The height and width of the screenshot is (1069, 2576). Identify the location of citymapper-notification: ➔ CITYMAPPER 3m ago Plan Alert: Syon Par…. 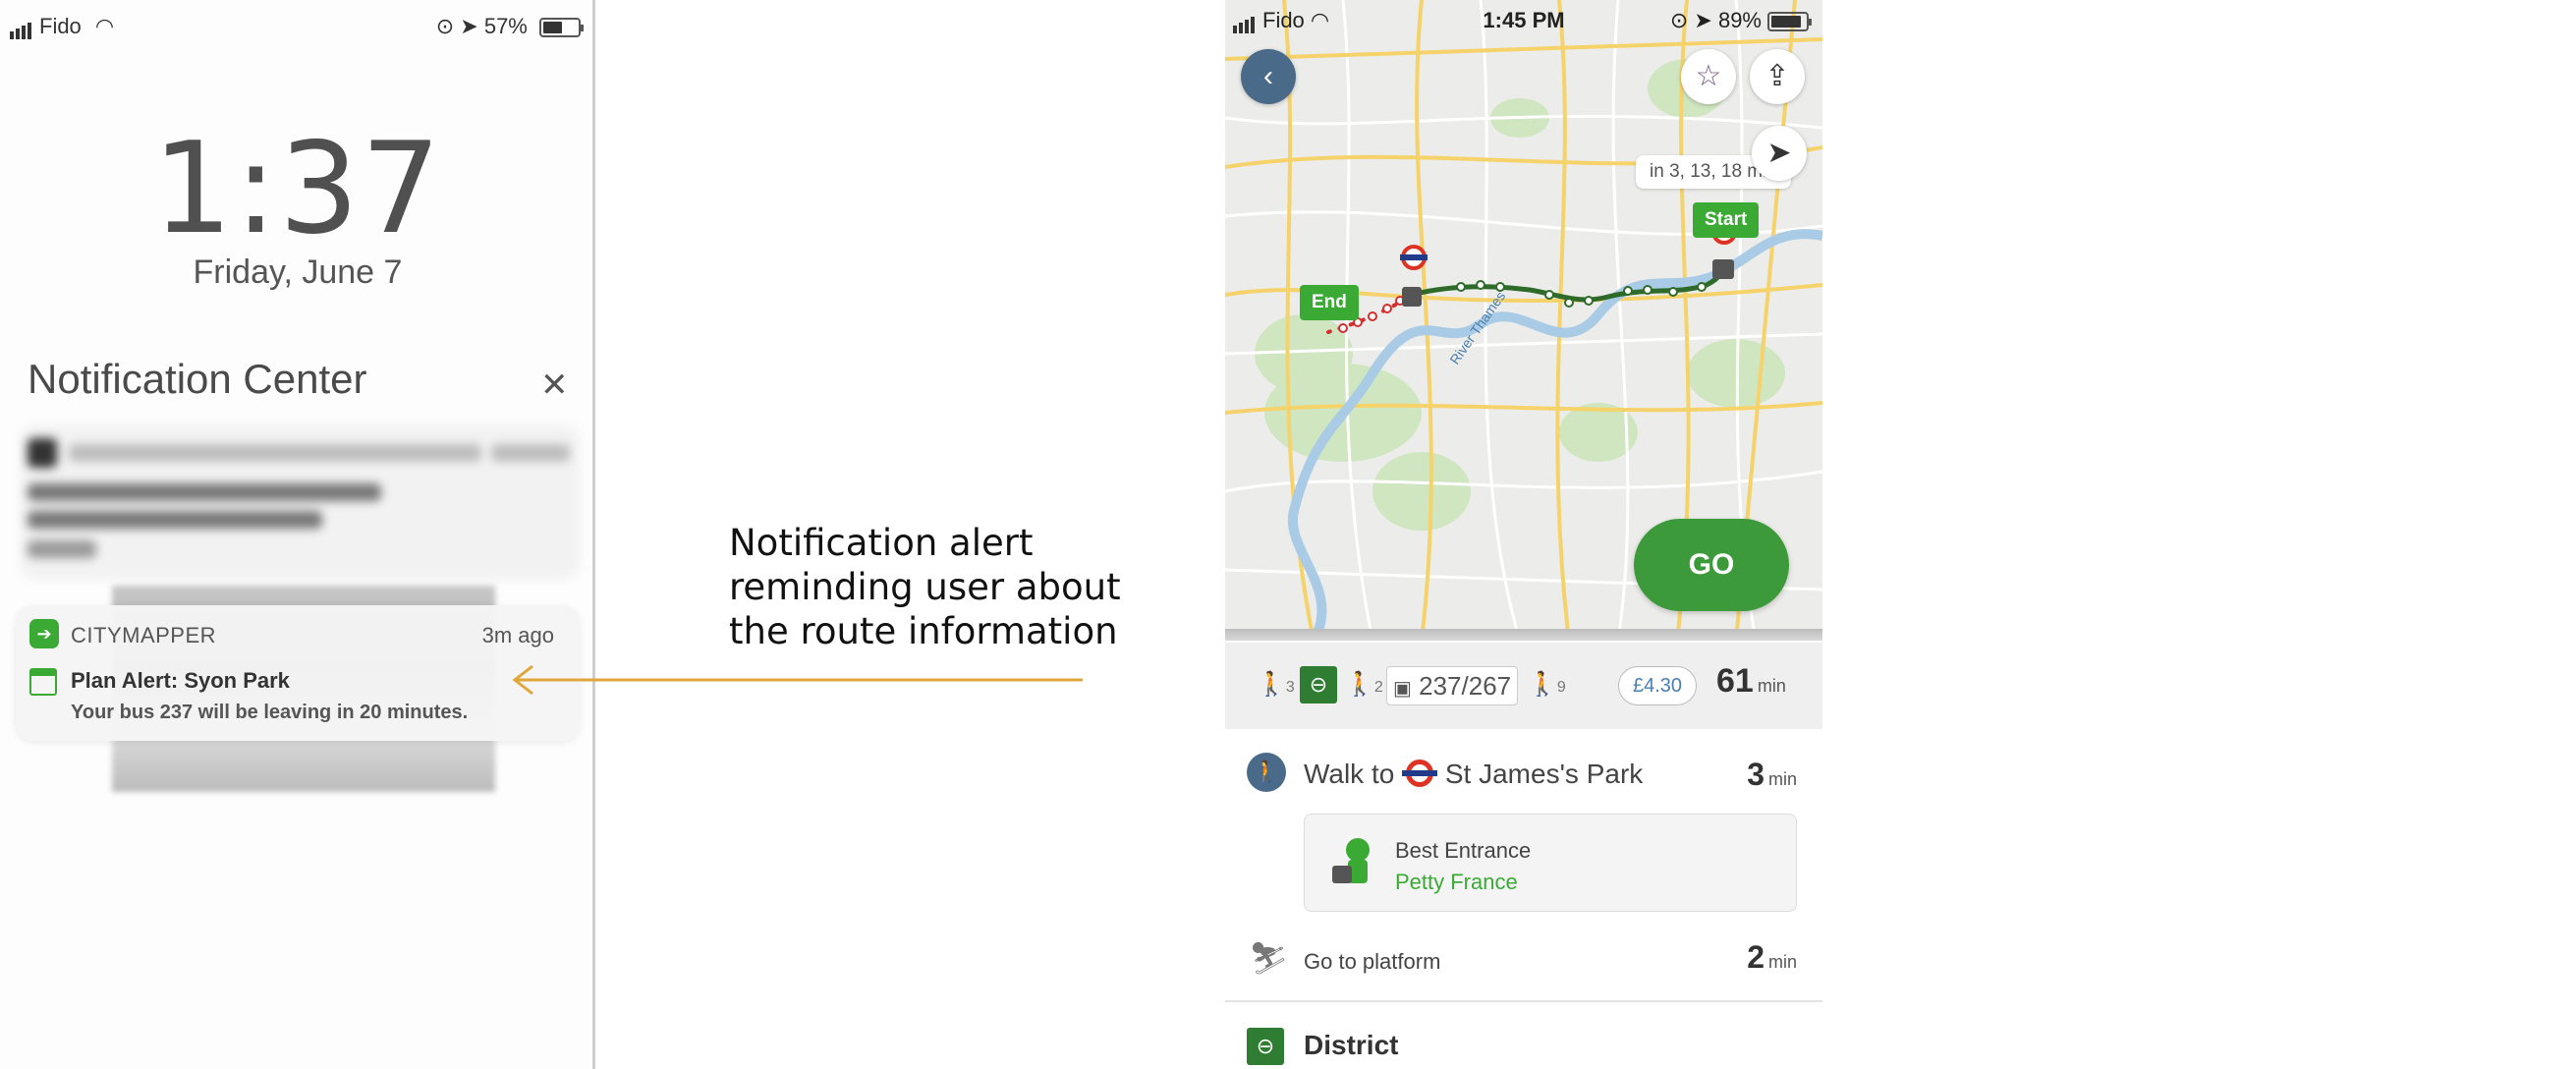
(298, 673).